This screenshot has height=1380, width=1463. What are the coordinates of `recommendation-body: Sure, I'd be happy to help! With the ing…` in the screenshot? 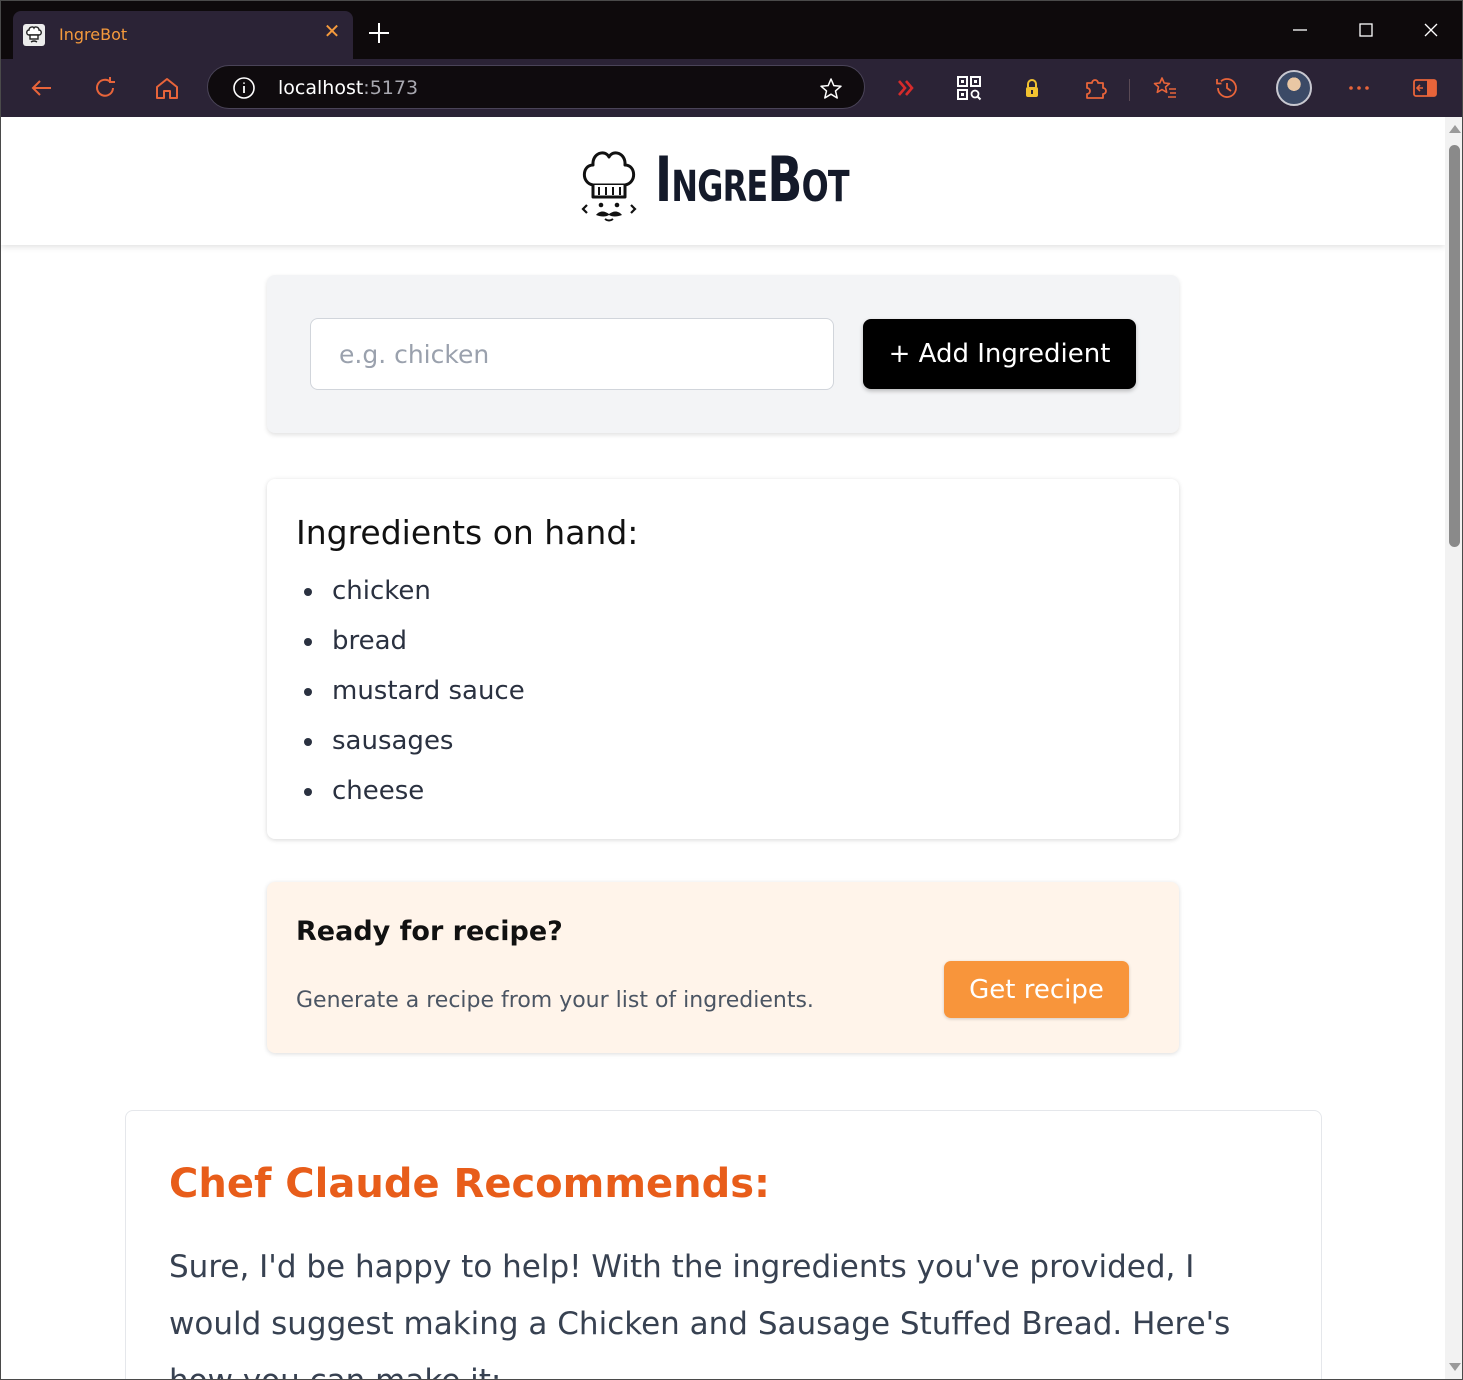 It's located at (700, 1314).